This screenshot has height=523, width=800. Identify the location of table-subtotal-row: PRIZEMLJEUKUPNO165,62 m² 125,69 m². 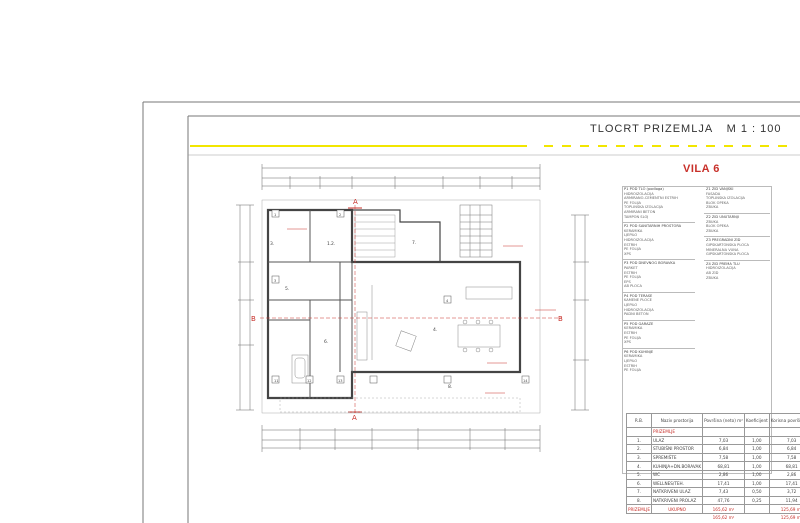
(712, 509).